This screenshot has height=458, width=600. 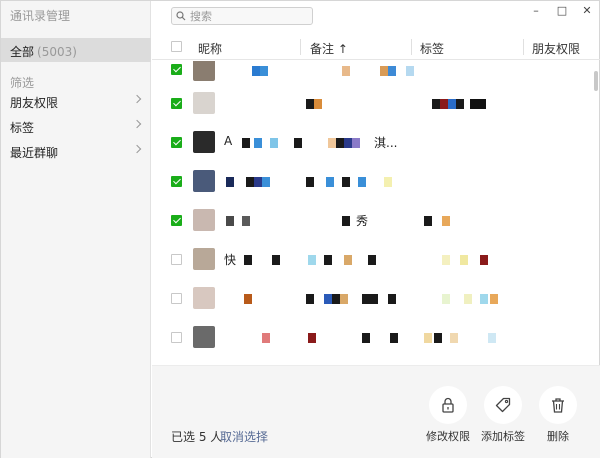 I want to click on delete-button: 删除, so click(x=558, y=416).